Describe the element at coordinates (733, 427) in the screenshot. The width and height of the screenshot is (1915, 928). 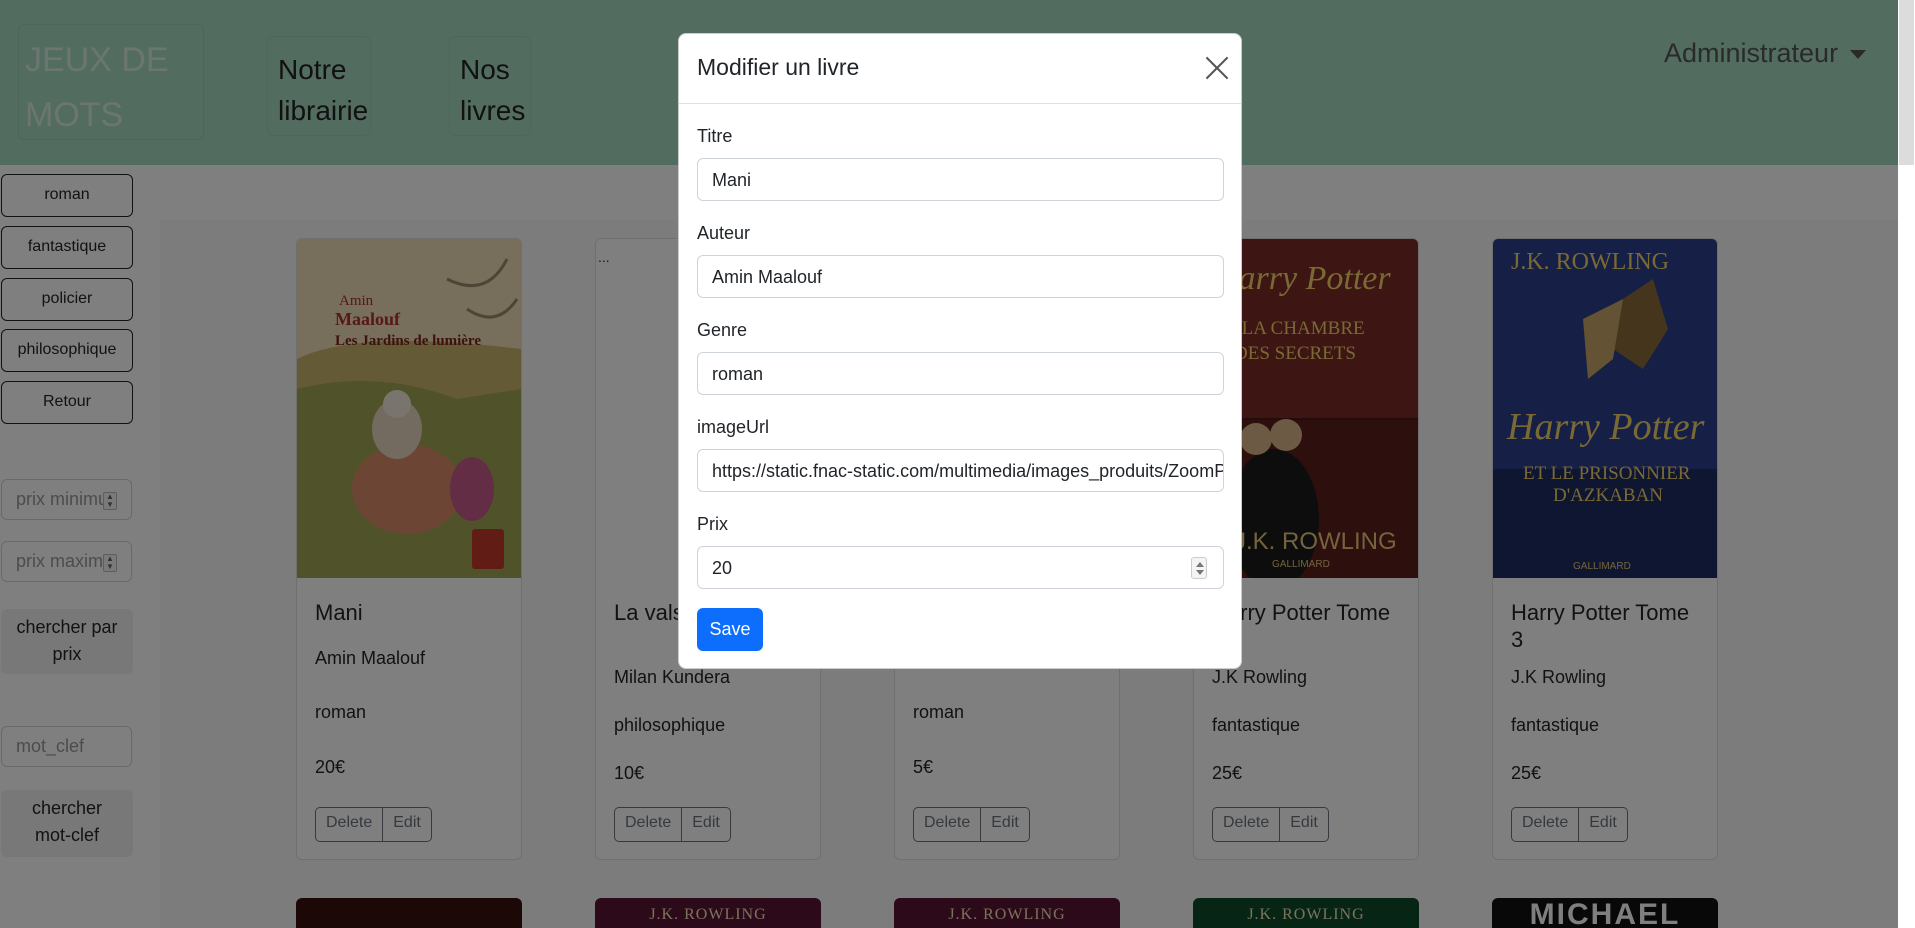
I see `image-url-label: imageUrl` at that location.